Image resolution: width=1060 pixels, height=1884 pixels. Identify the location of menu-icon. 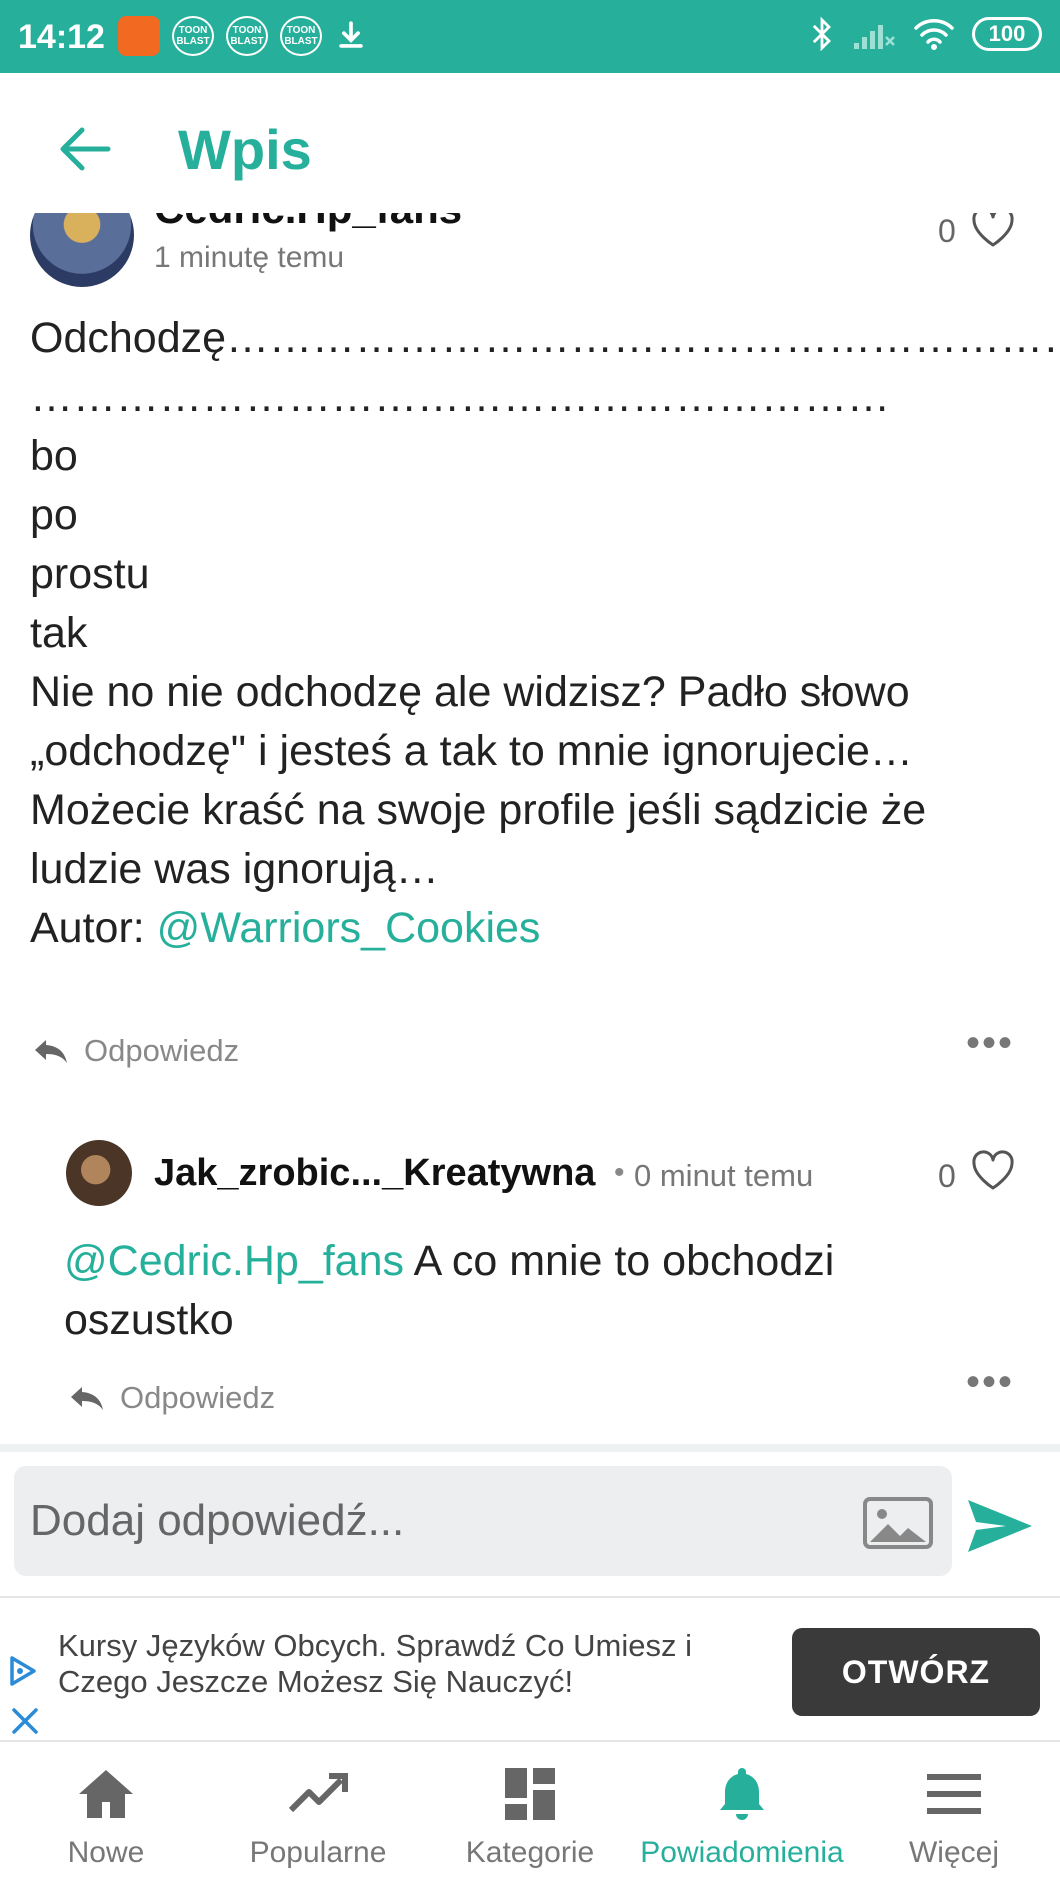
(954, 1794).